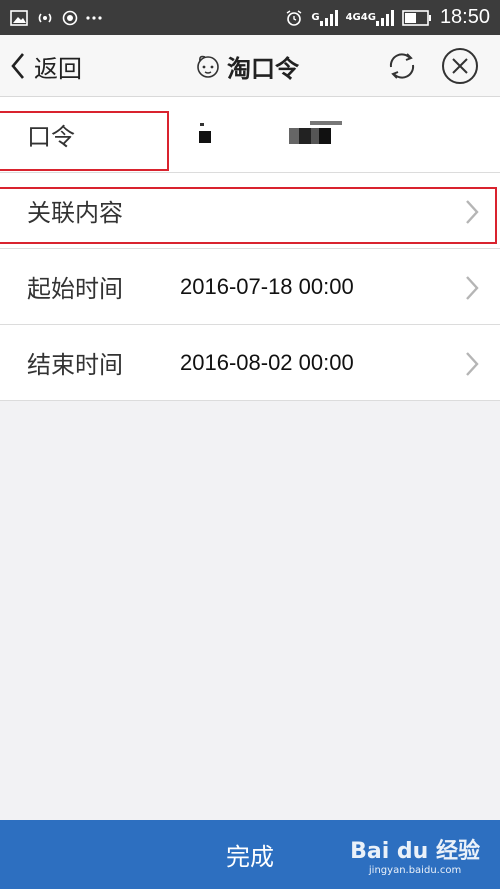  Describe the element at coordinates (250, 211) in the screenshot. I see `row-related-content: 关联内容` at that location.